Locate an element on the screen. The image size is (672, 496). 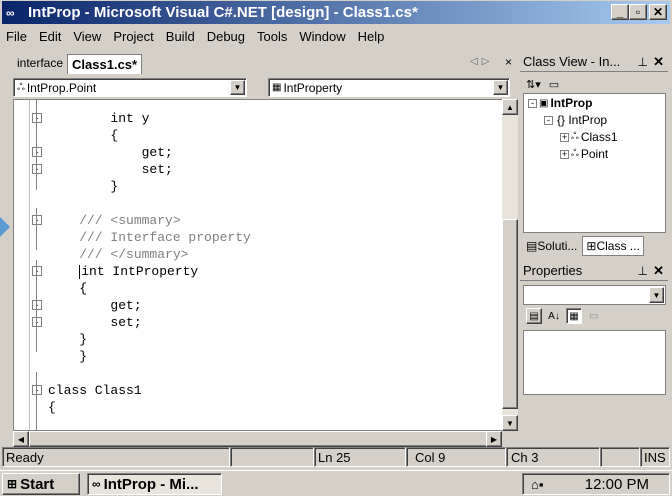
horizontal-scrollbar: ◀ ▶ is located at coordinates (257, 439).